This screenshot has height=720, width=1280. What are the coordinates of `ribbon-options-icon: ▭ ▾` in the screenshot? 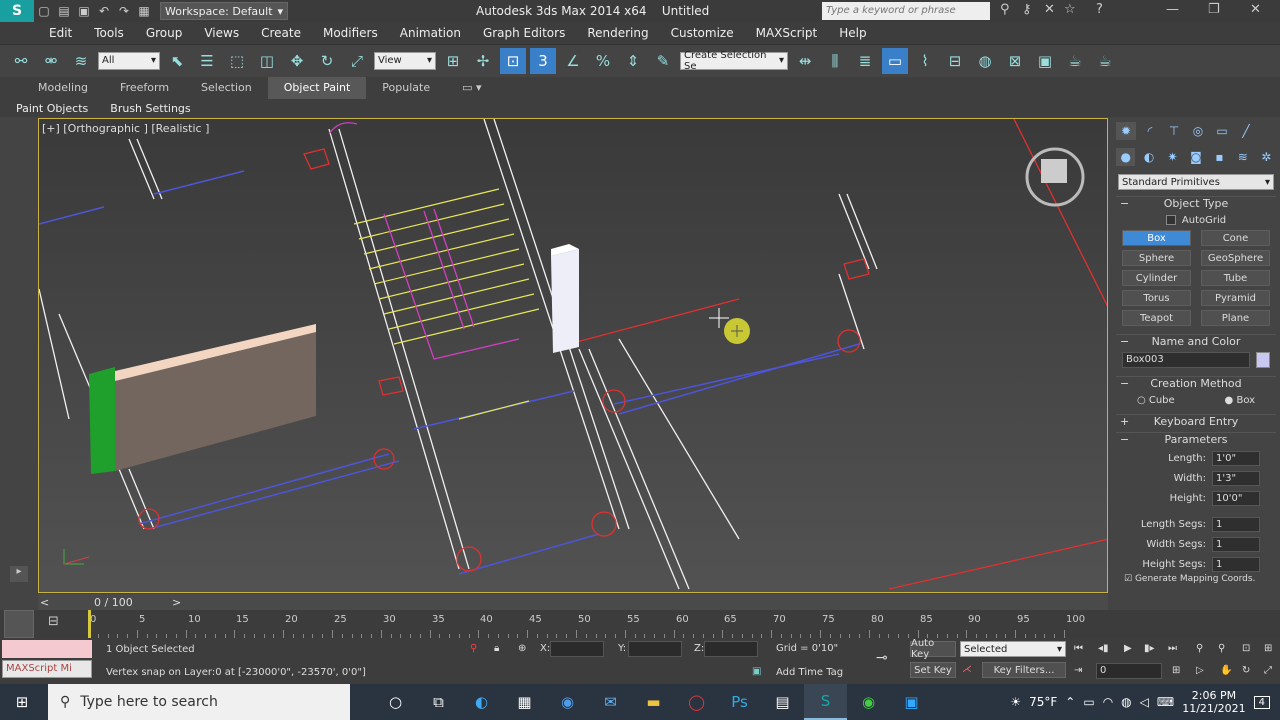 It's located at (471, 88).